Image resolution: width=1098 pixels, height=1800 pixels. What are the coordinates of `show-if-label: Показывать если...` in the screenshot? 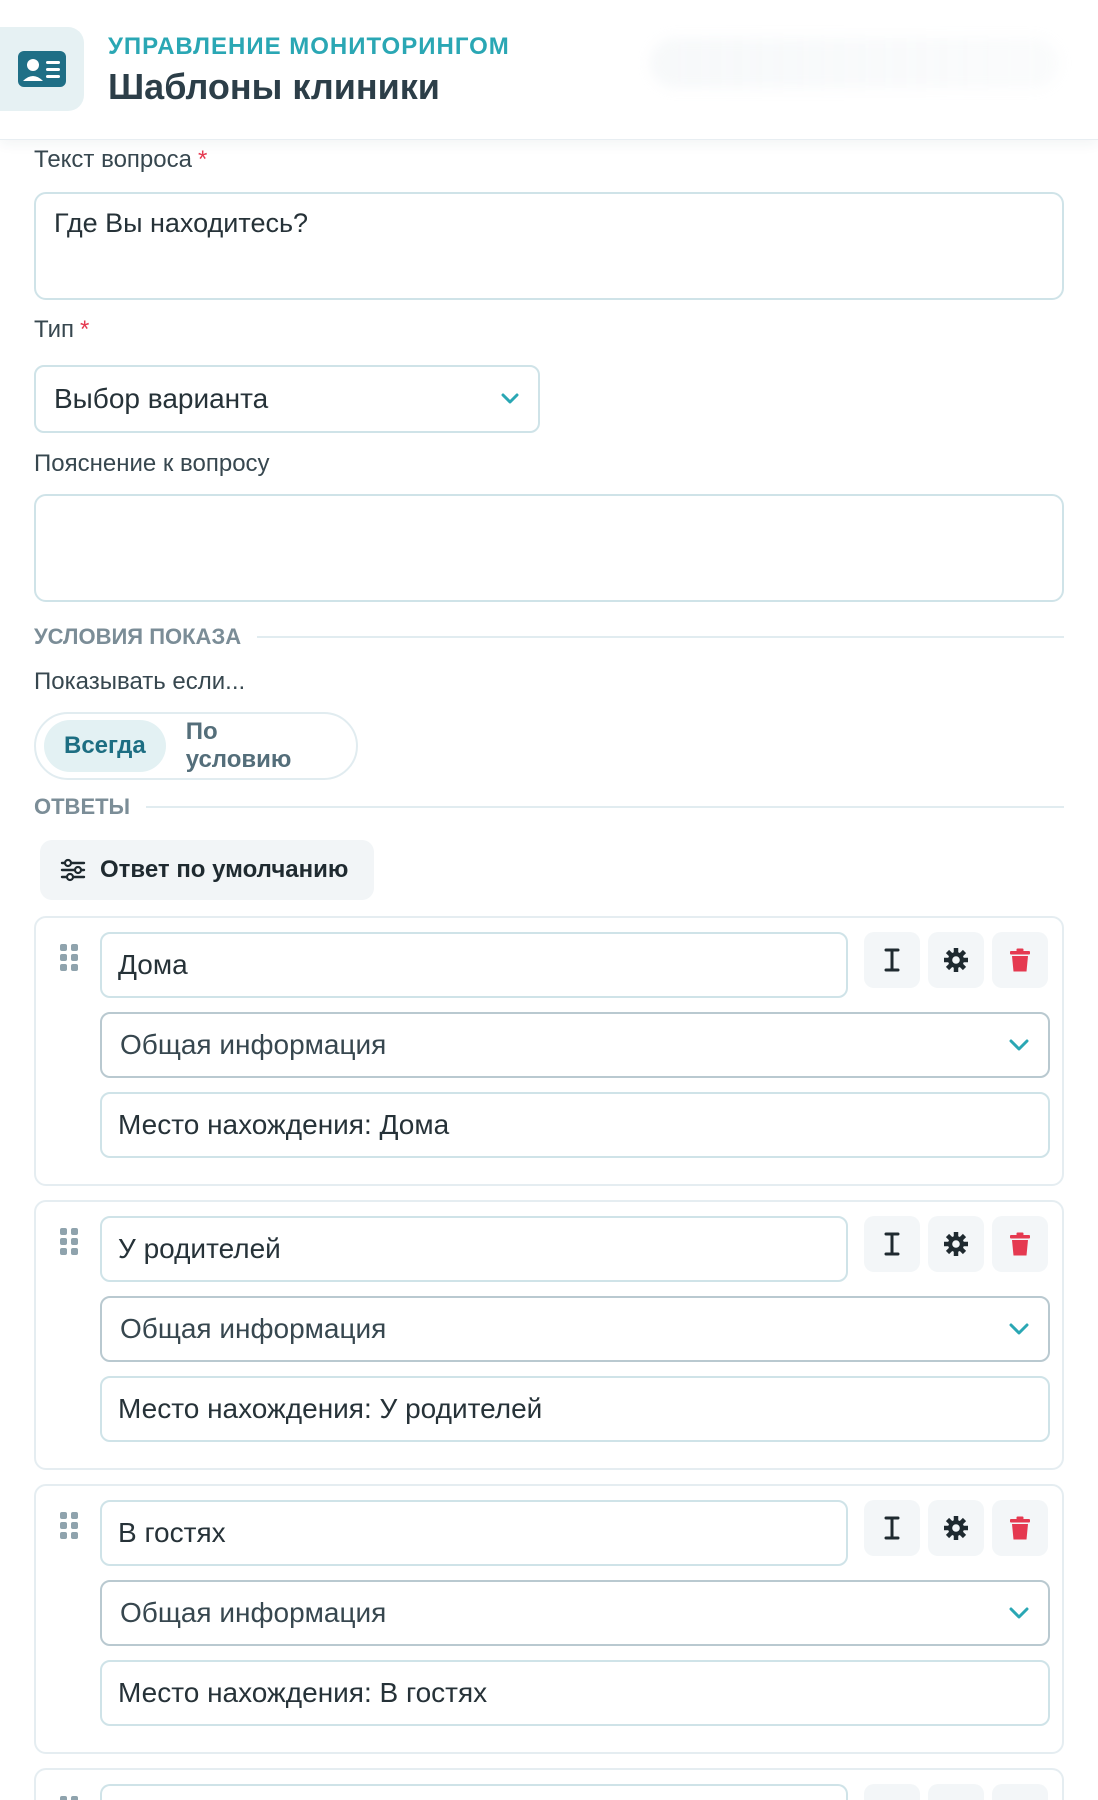 It's located at (140, 681).